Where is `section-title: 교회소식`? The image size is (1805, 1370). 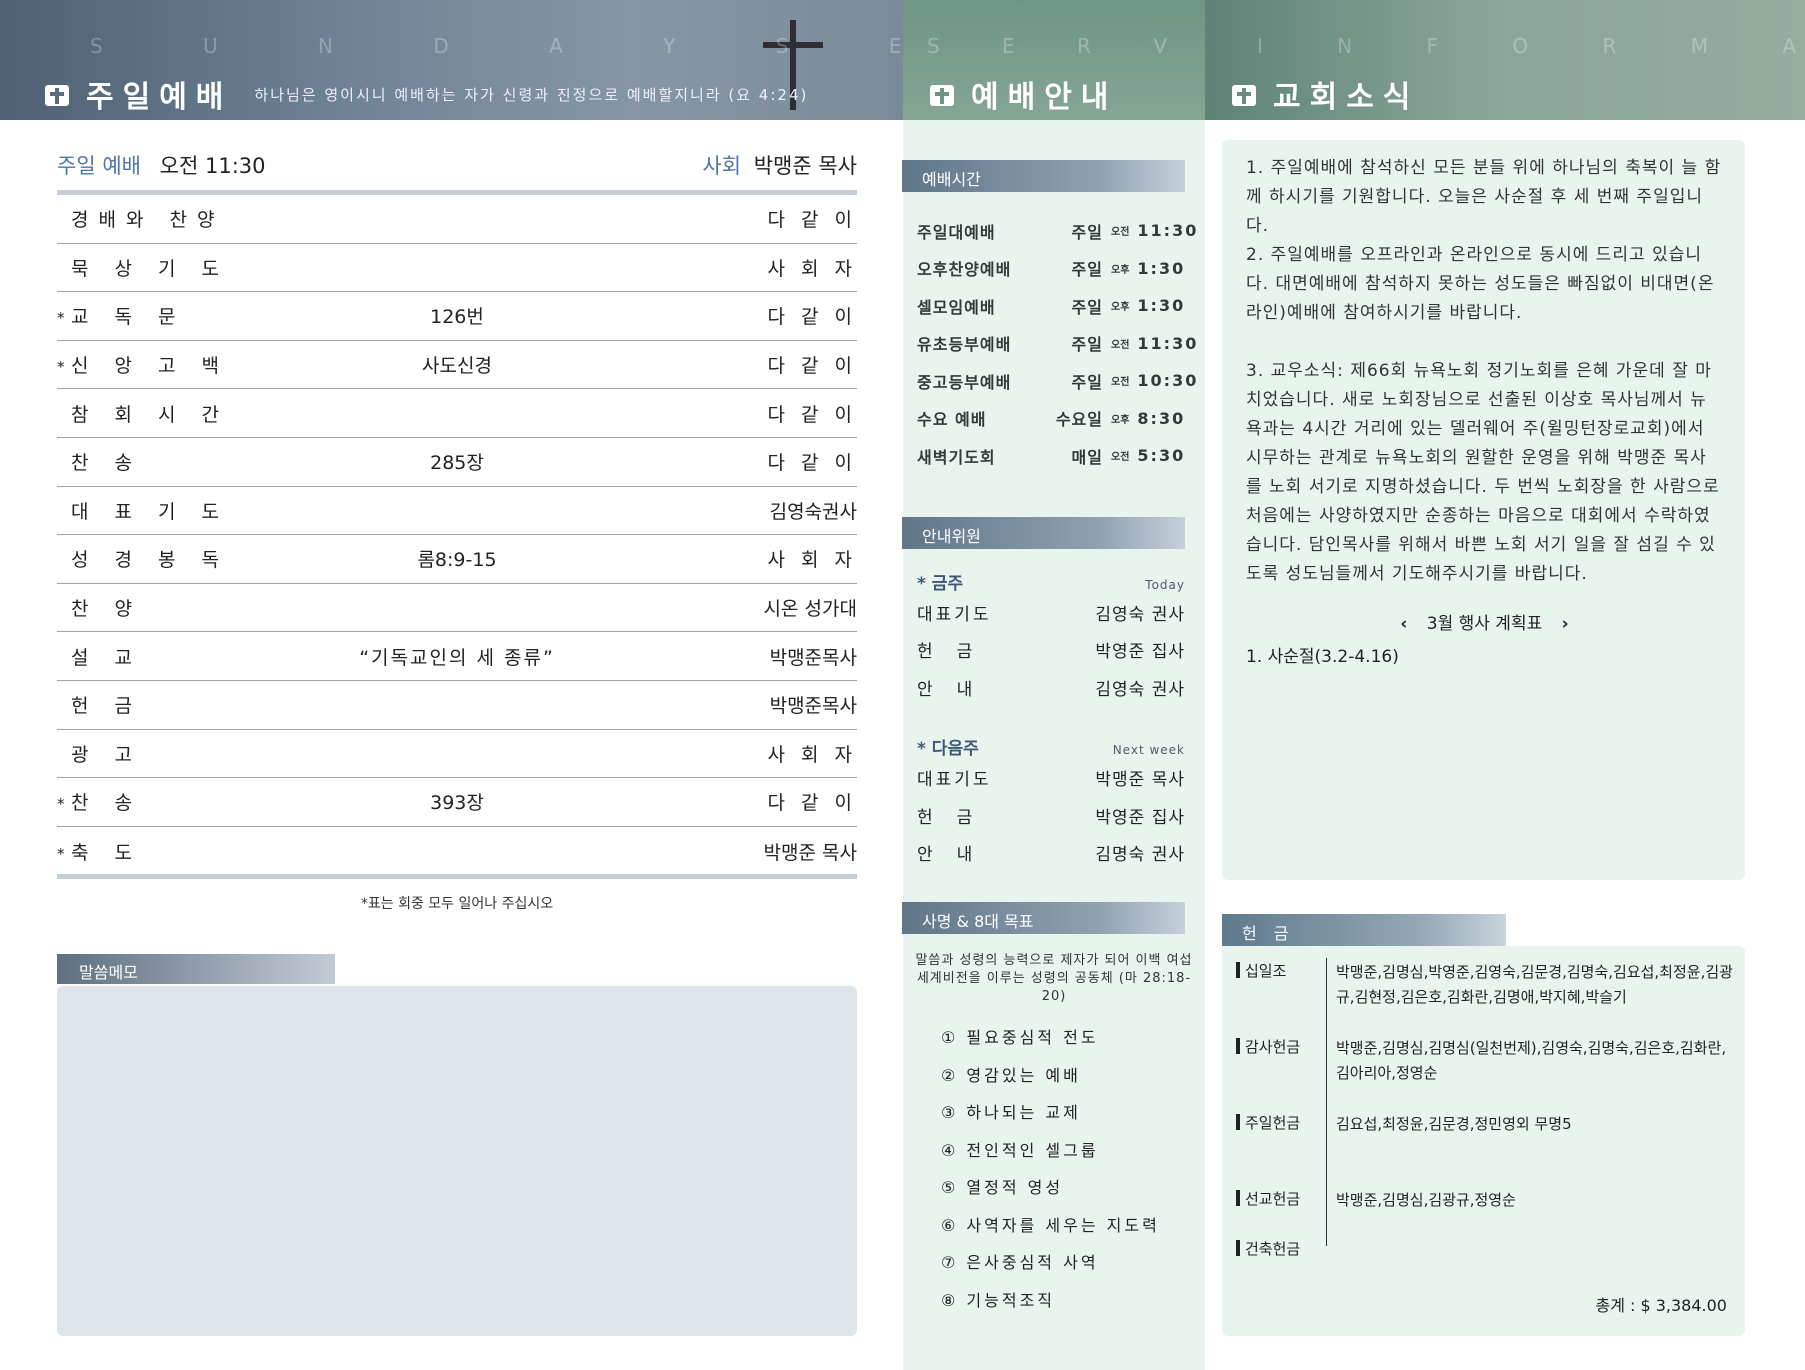
section-title: 교회소식 is located at coordinates (1346, 97).